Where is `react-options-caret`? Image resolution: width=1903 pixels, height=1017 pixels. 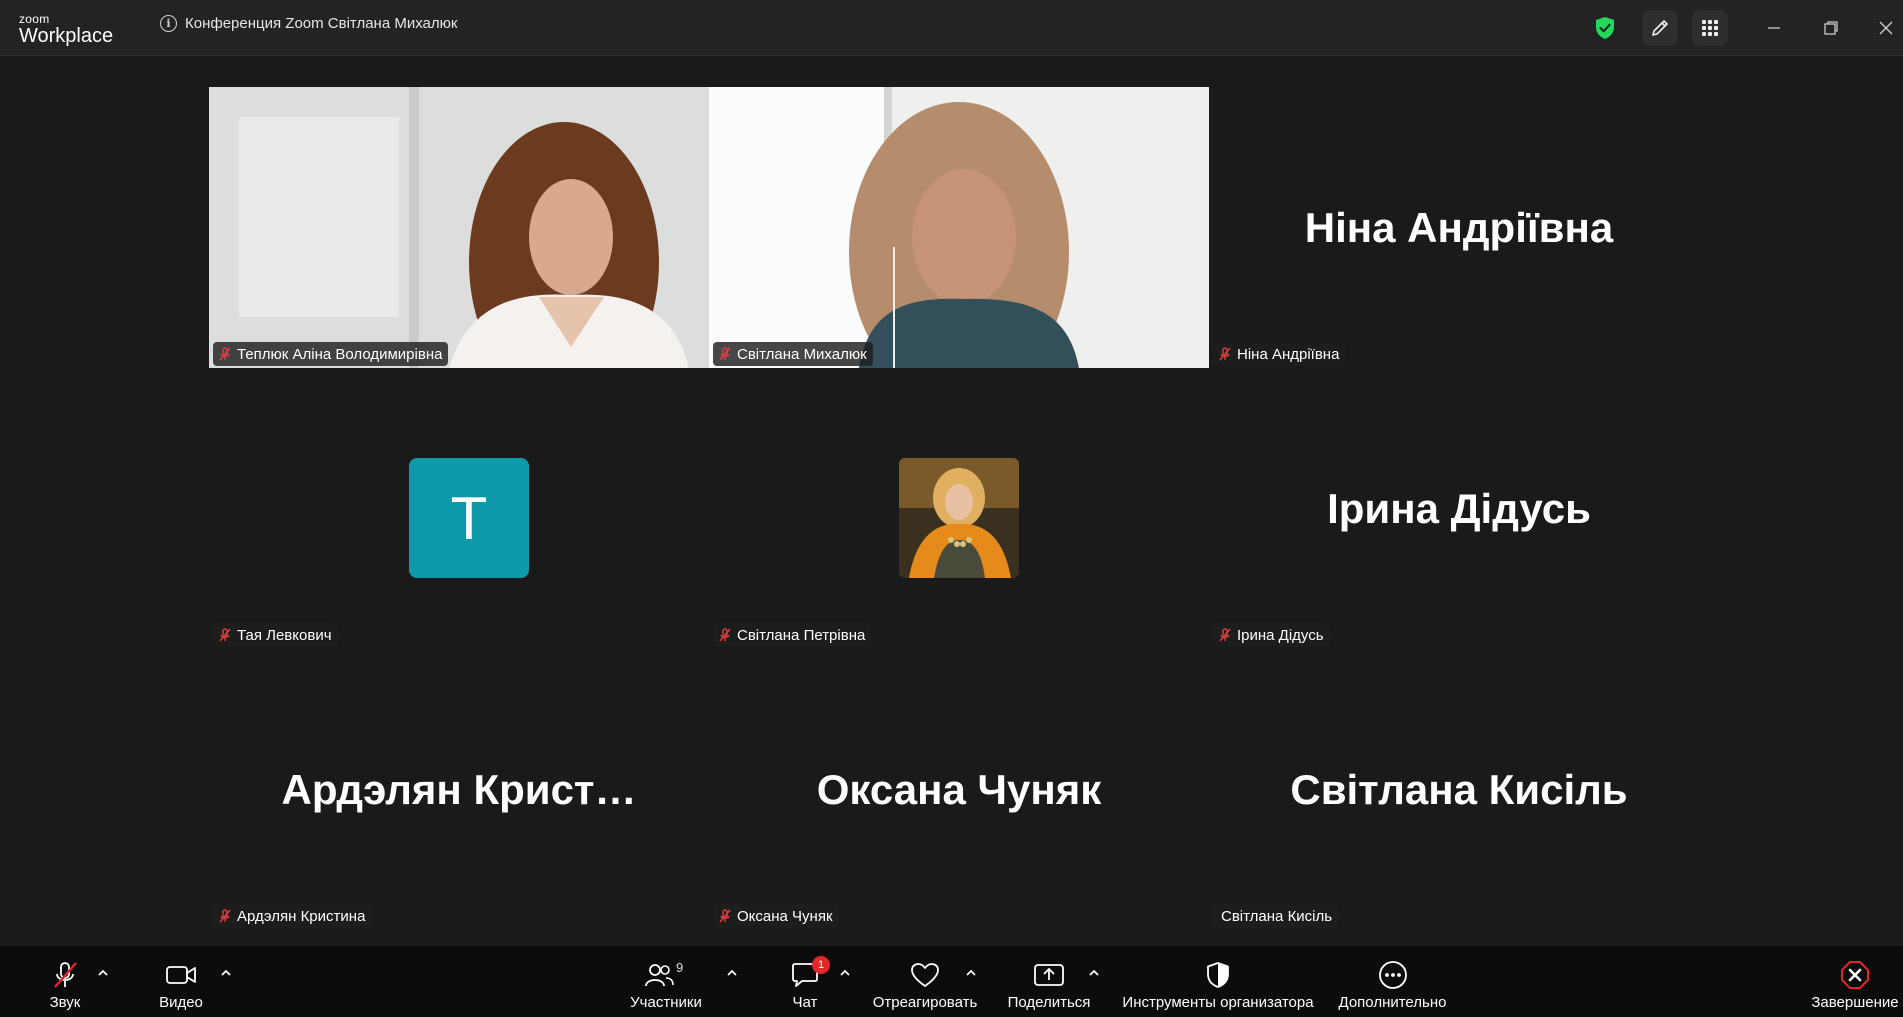
react-options-caret is located at coordinates (971, 973).